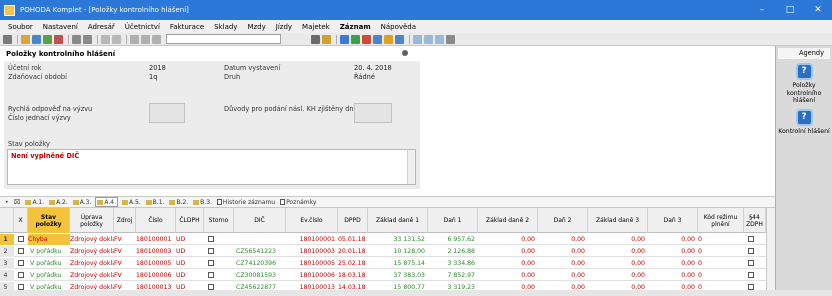  What do you see at coordinates (101, 27) in the screenshot?
I see `menu-adresar: Adresář` at bounding box center [101, 27].